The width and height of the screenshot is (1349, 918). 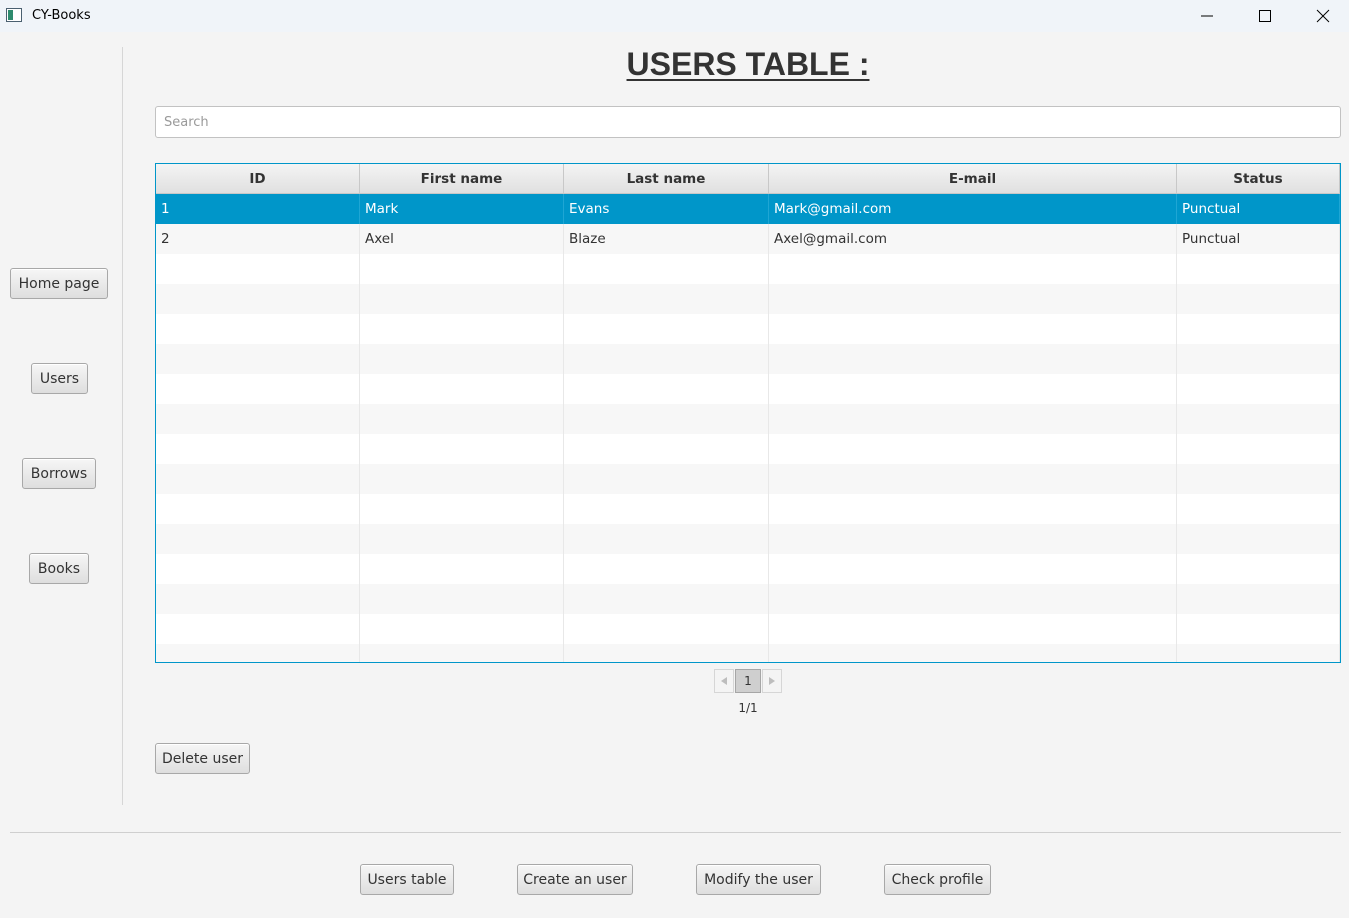 I want to click on cell-email: Mark@gmail.com, so click(x=973, y=209).